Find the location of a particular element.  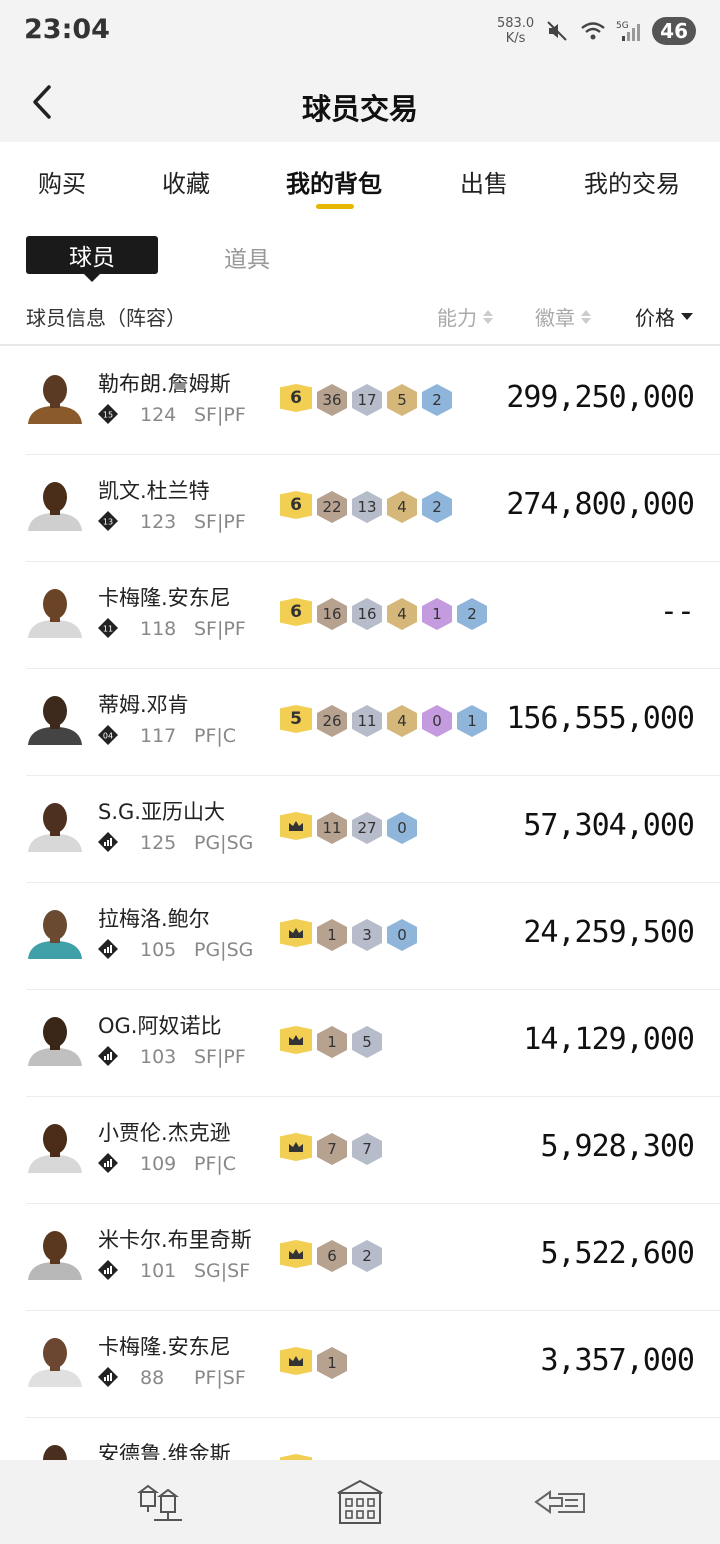

tab-my-trades: 我的交易 is located at coordinates (632, 181).